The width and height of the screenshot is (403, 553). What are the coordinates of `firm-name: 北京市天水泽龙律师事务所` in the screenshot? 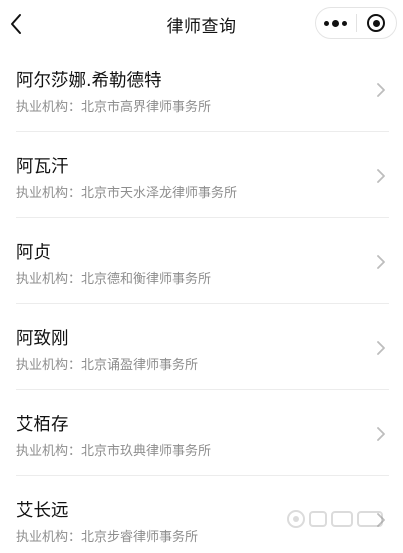 It's located at (159, 193).